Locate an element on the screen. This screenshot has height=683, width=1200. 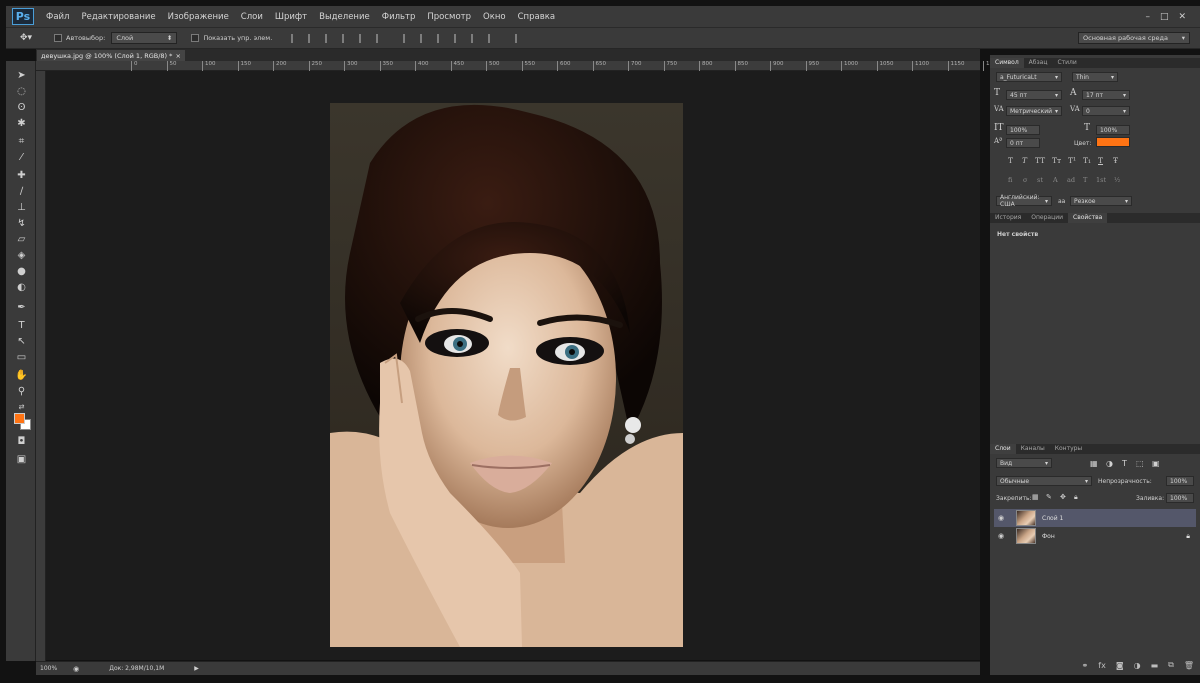
align-vcenter-icon is located at coordinates (311, 38).